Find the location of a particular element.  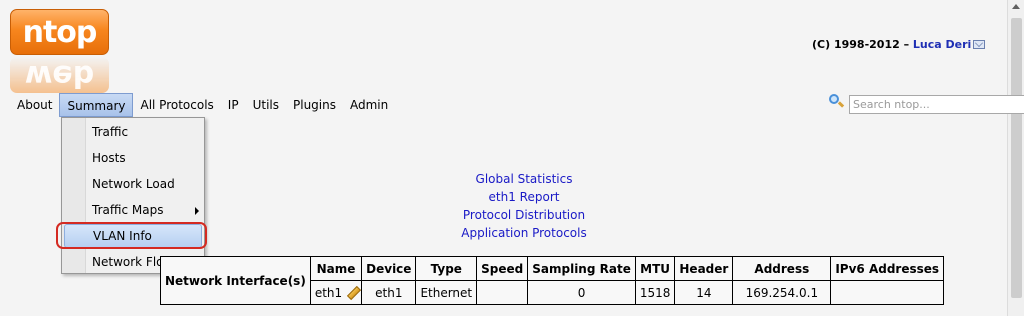

dropdown-item-traffic: Traffic is located at coordinates (133, 132).